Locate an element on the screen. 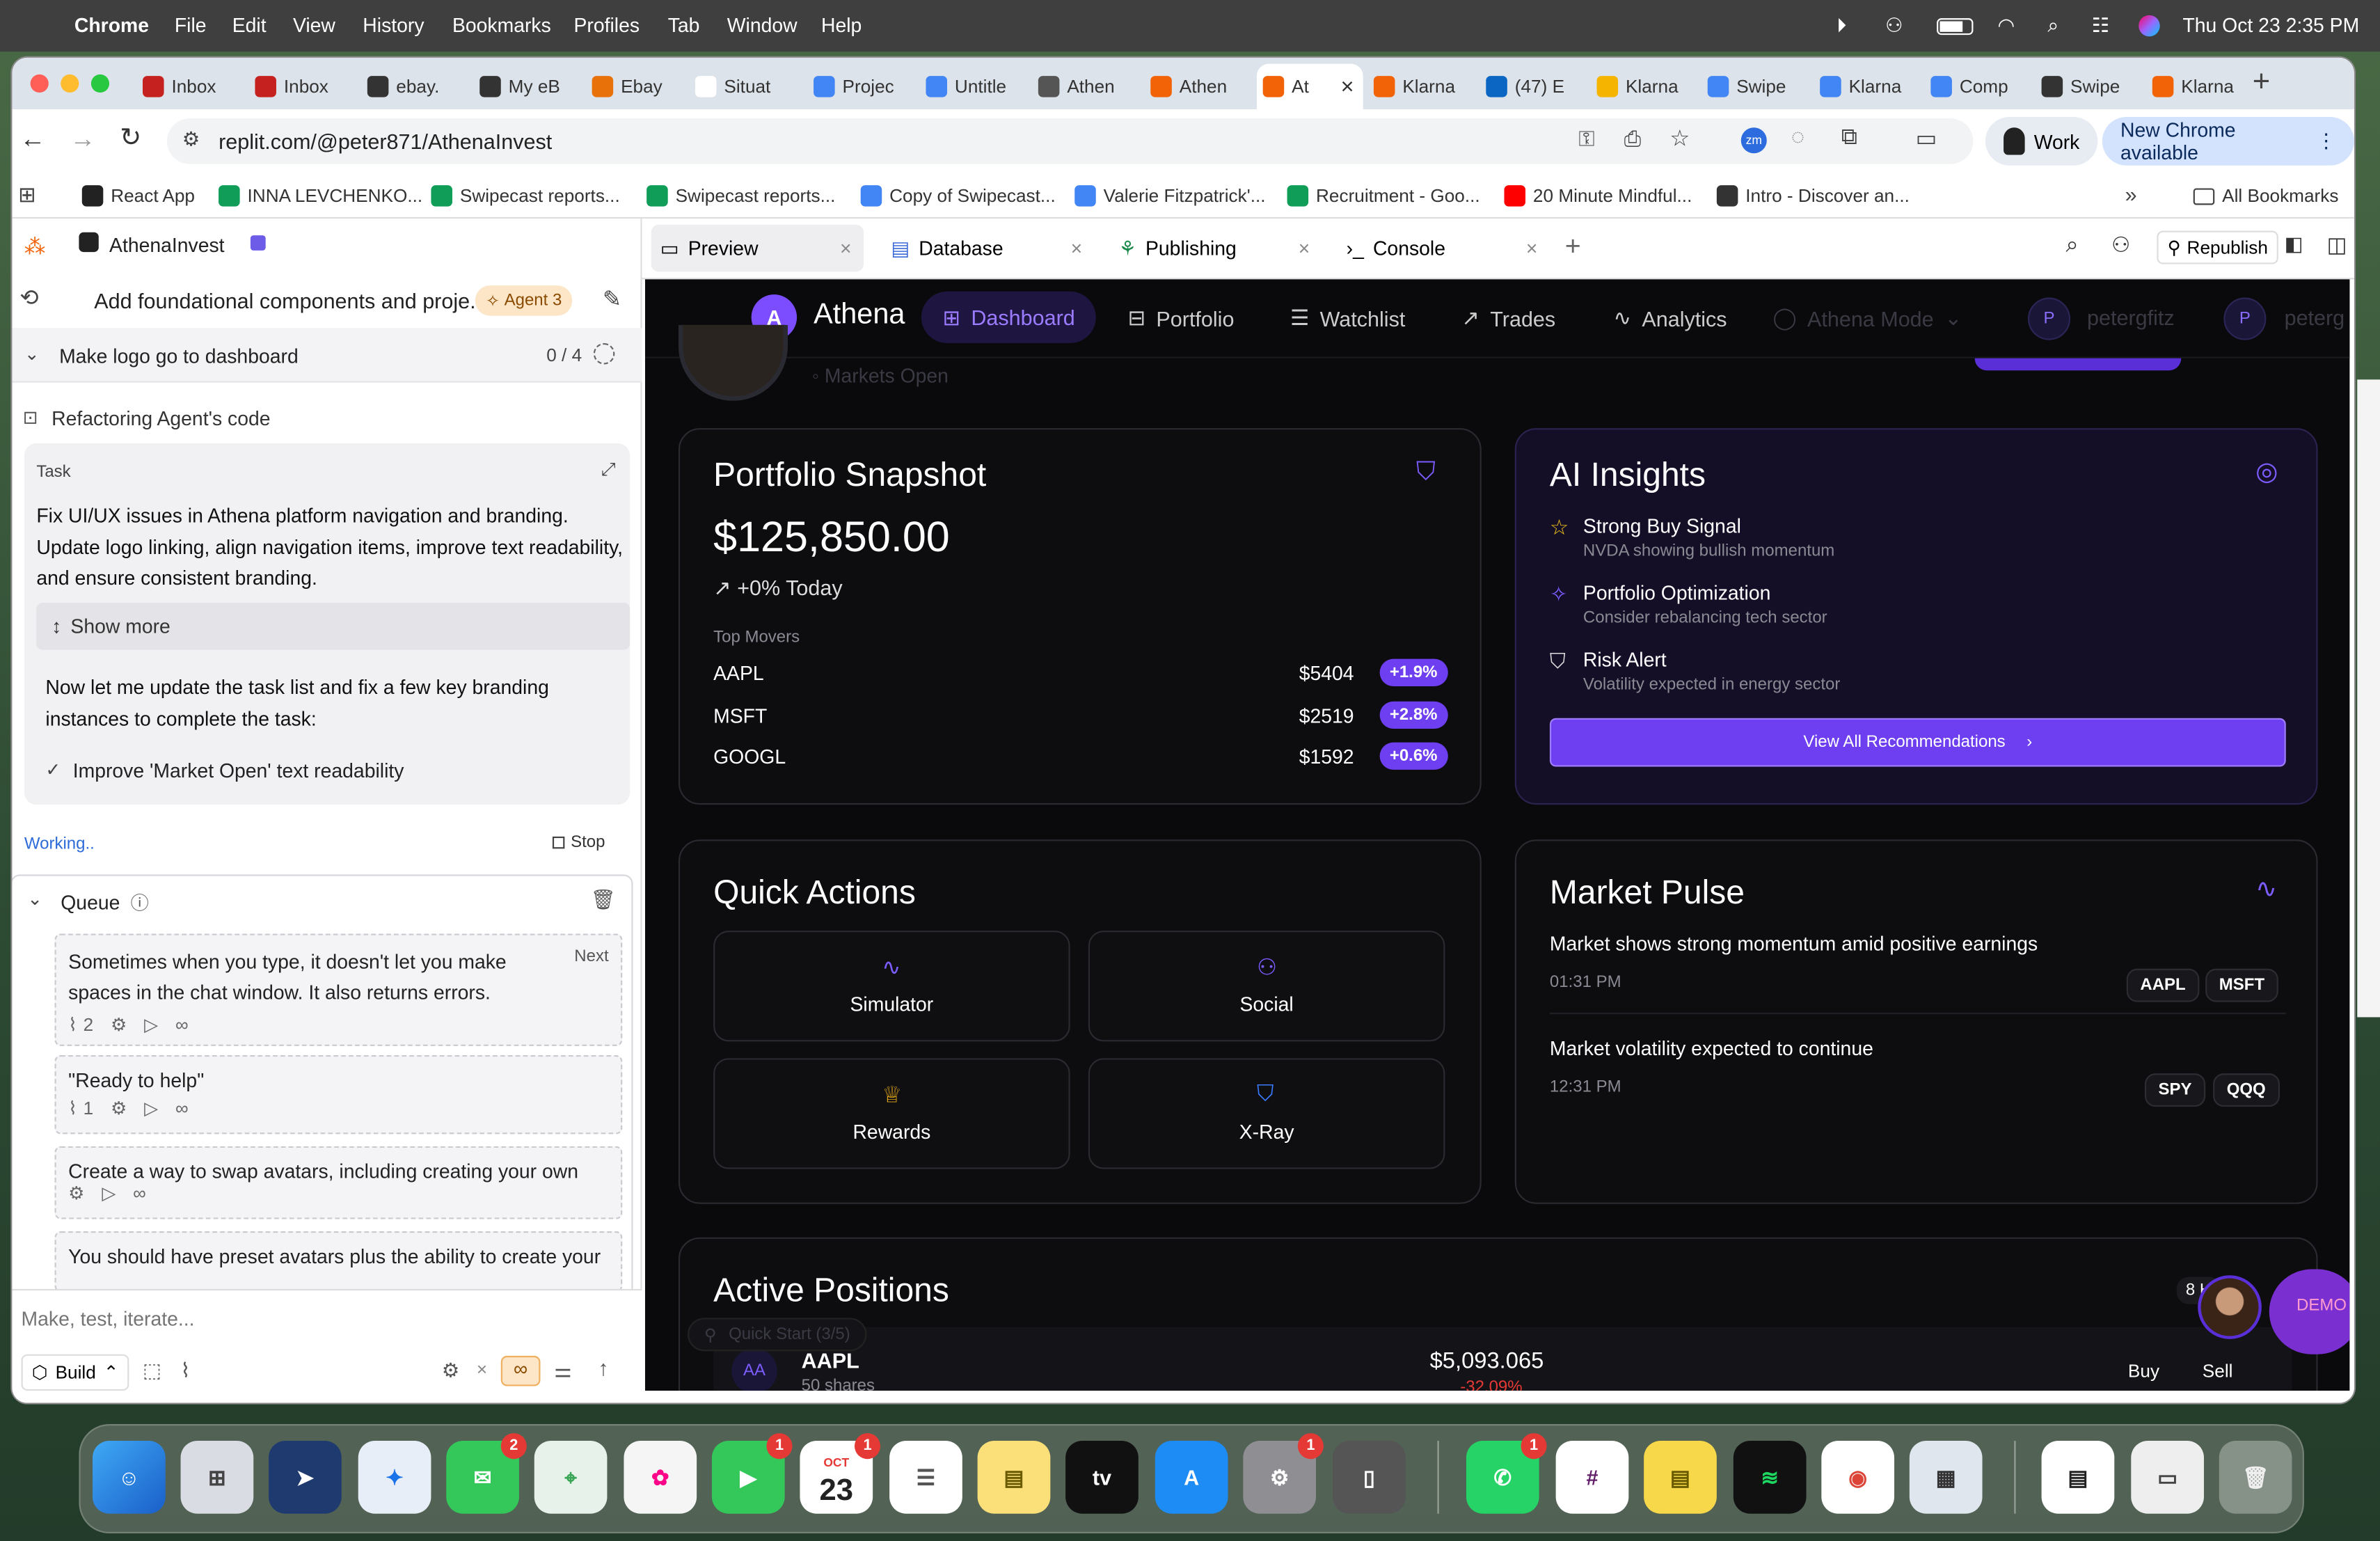  info-icon: ⓘ is located at coordinates (140, 902).